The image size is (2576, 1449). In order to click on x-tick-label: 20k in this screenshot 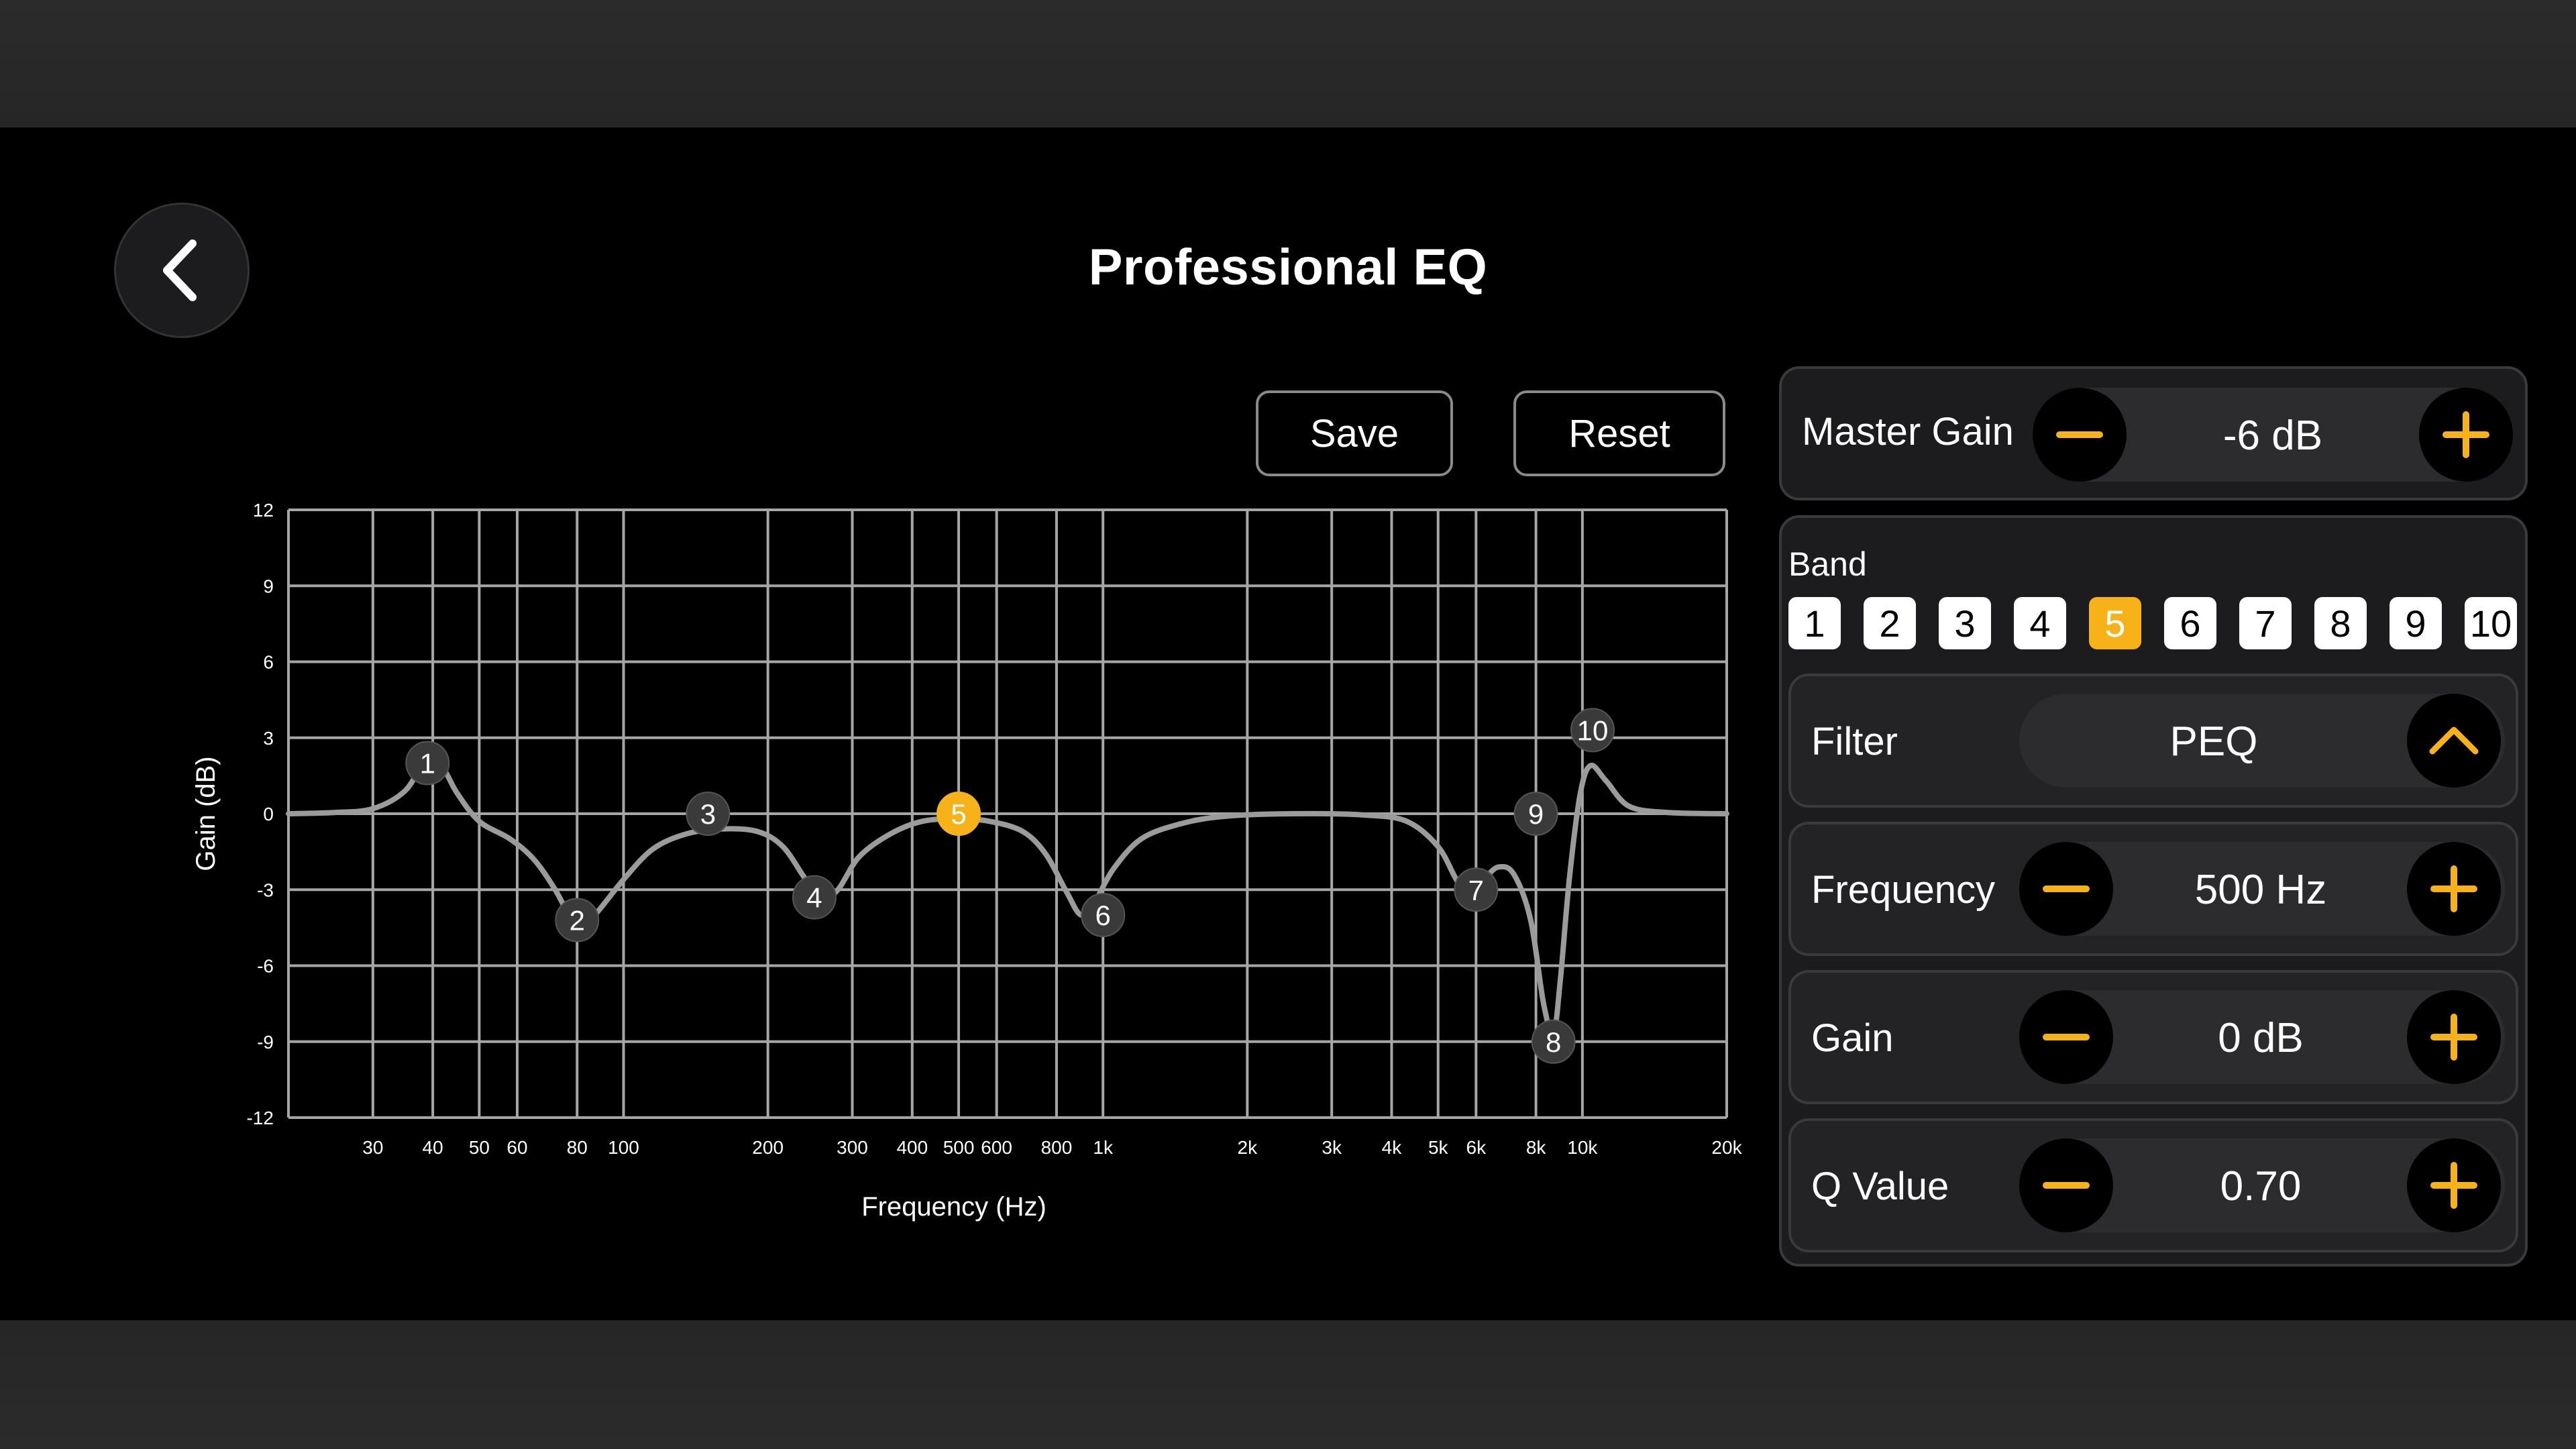, I will do `click(1726, 1147)`.